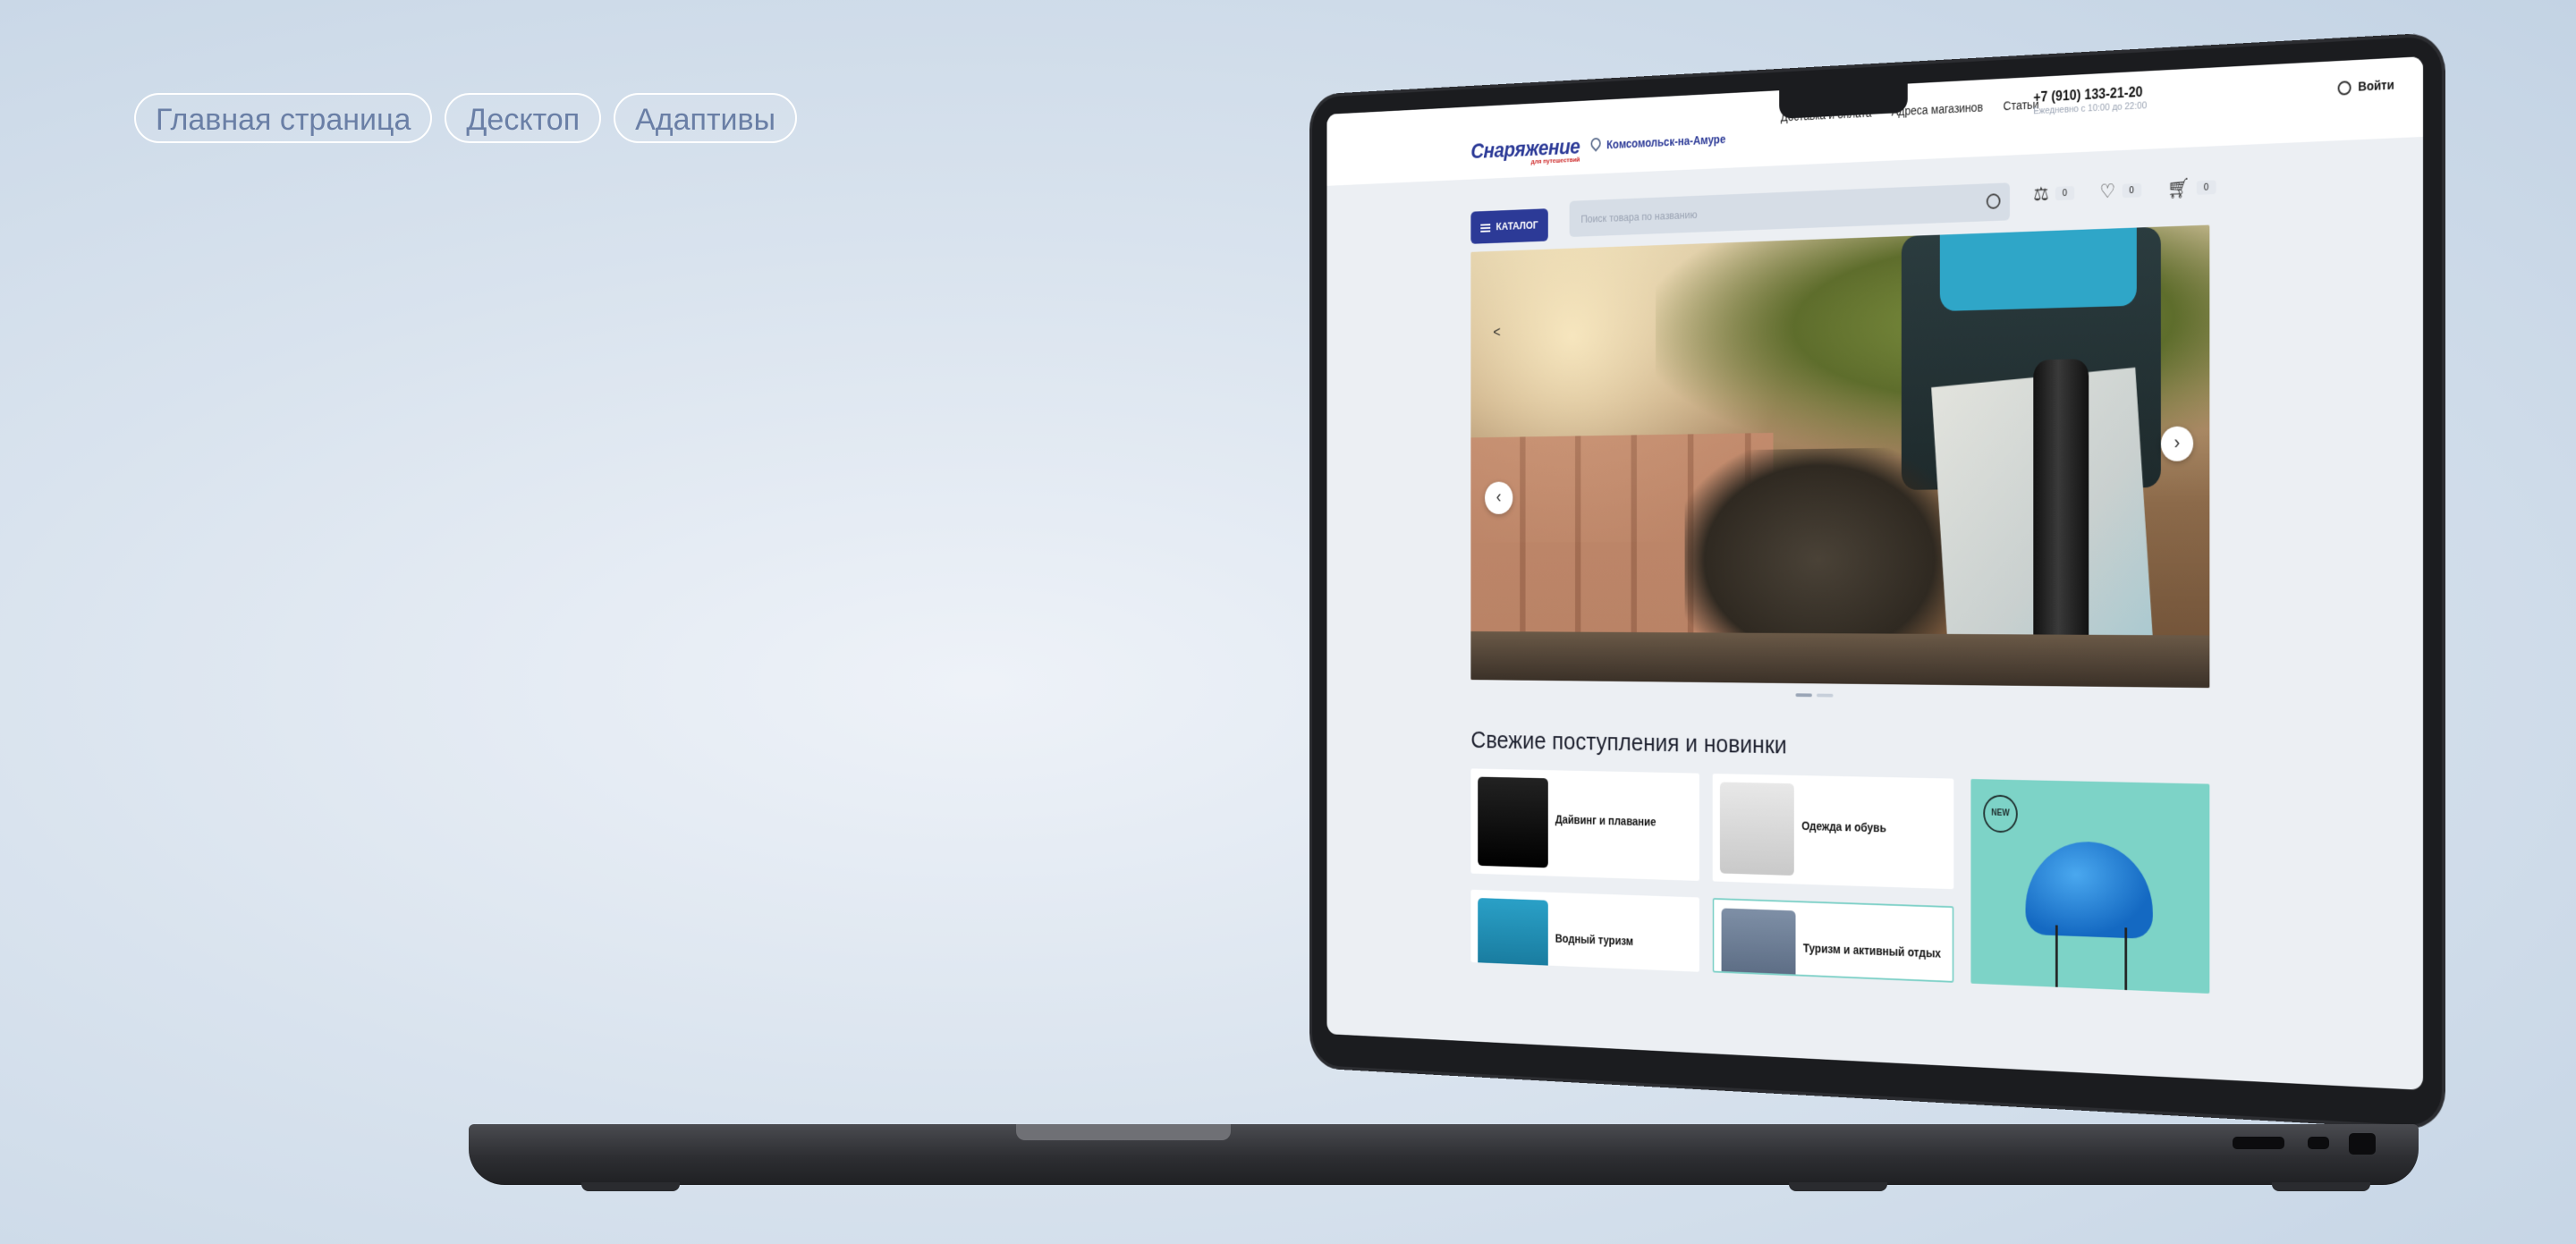  What do you see at coordinates (1596, 143) in the screenshot?
I see `location-pin-icon` at bounding box center [1596, 143].